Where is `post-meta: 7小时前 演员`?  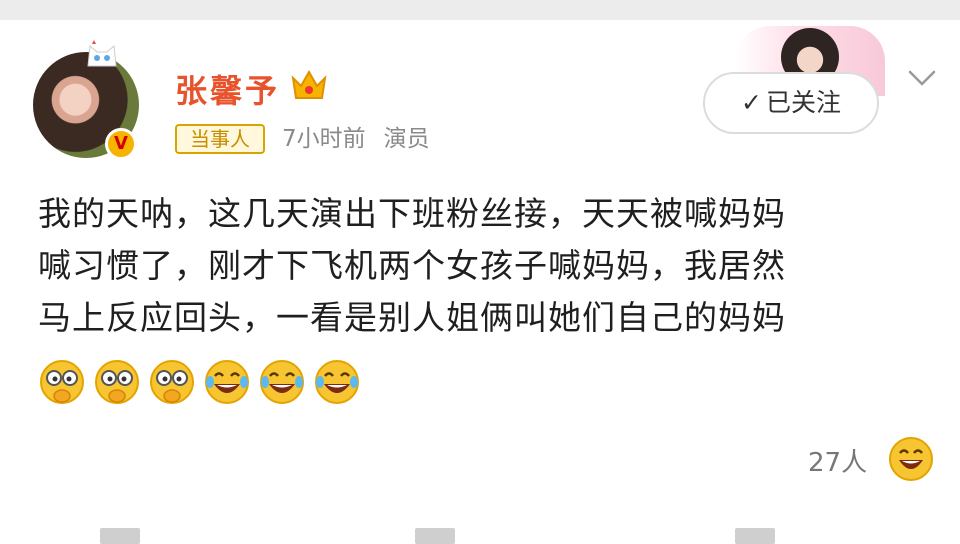
post-meta: 7小时前 演员 is located at coordinates (356, 139).